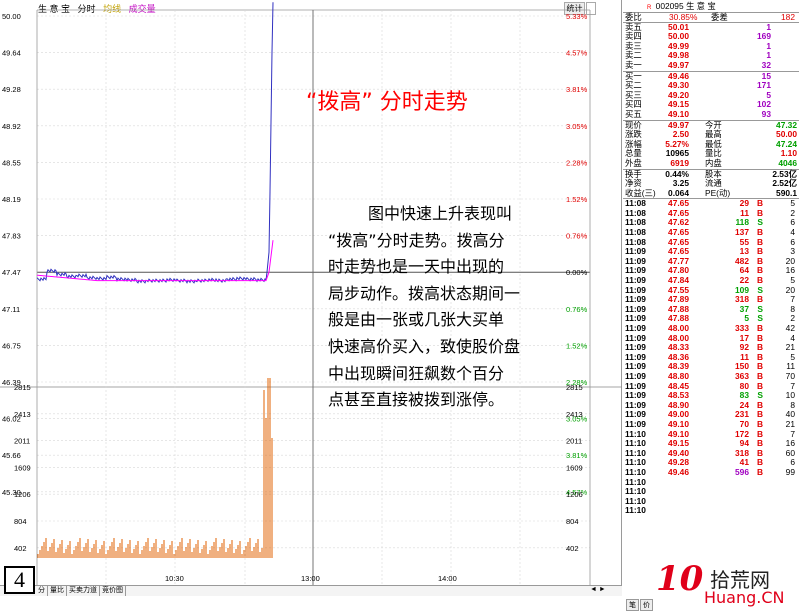 The image size is (799, 612). I want to click on tick-price: 49.15, so click(678, 443).